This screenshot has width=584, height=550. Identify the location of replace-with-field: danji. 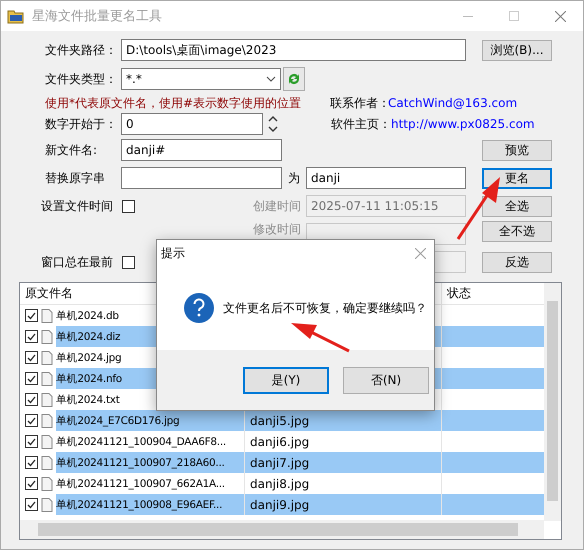
(386, 178).